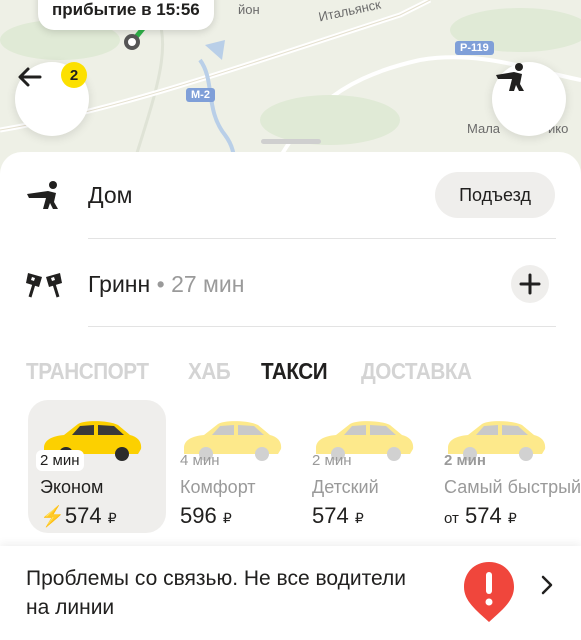 Image resolution: width=581 pixels, height=640 pixels. What do you see at coordinates (209, 371) in the screenshot?
I see `tab-hub: ХАБ` at bounding box center [209, 371].